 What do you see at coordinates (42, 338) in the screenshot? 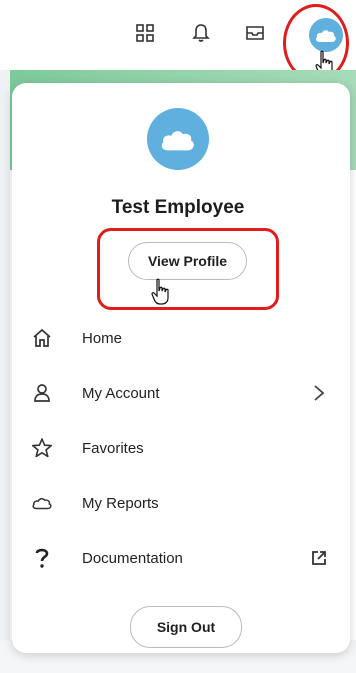
I see `home-icon` at bounding box center [42, 338].